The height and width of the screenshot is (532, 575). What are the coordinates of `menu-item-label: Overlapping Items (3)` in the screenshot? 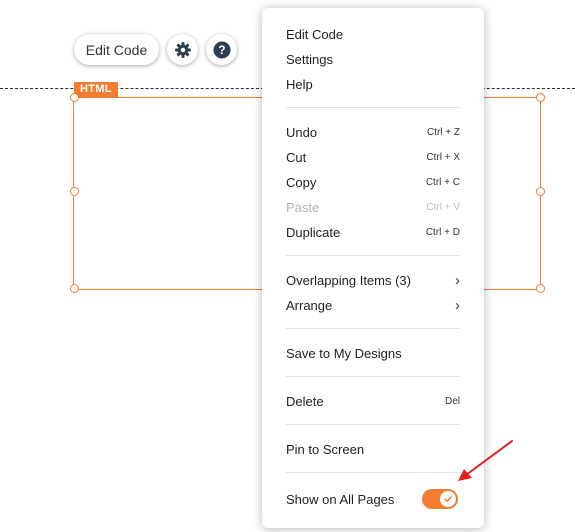 It's located at (348, 280).